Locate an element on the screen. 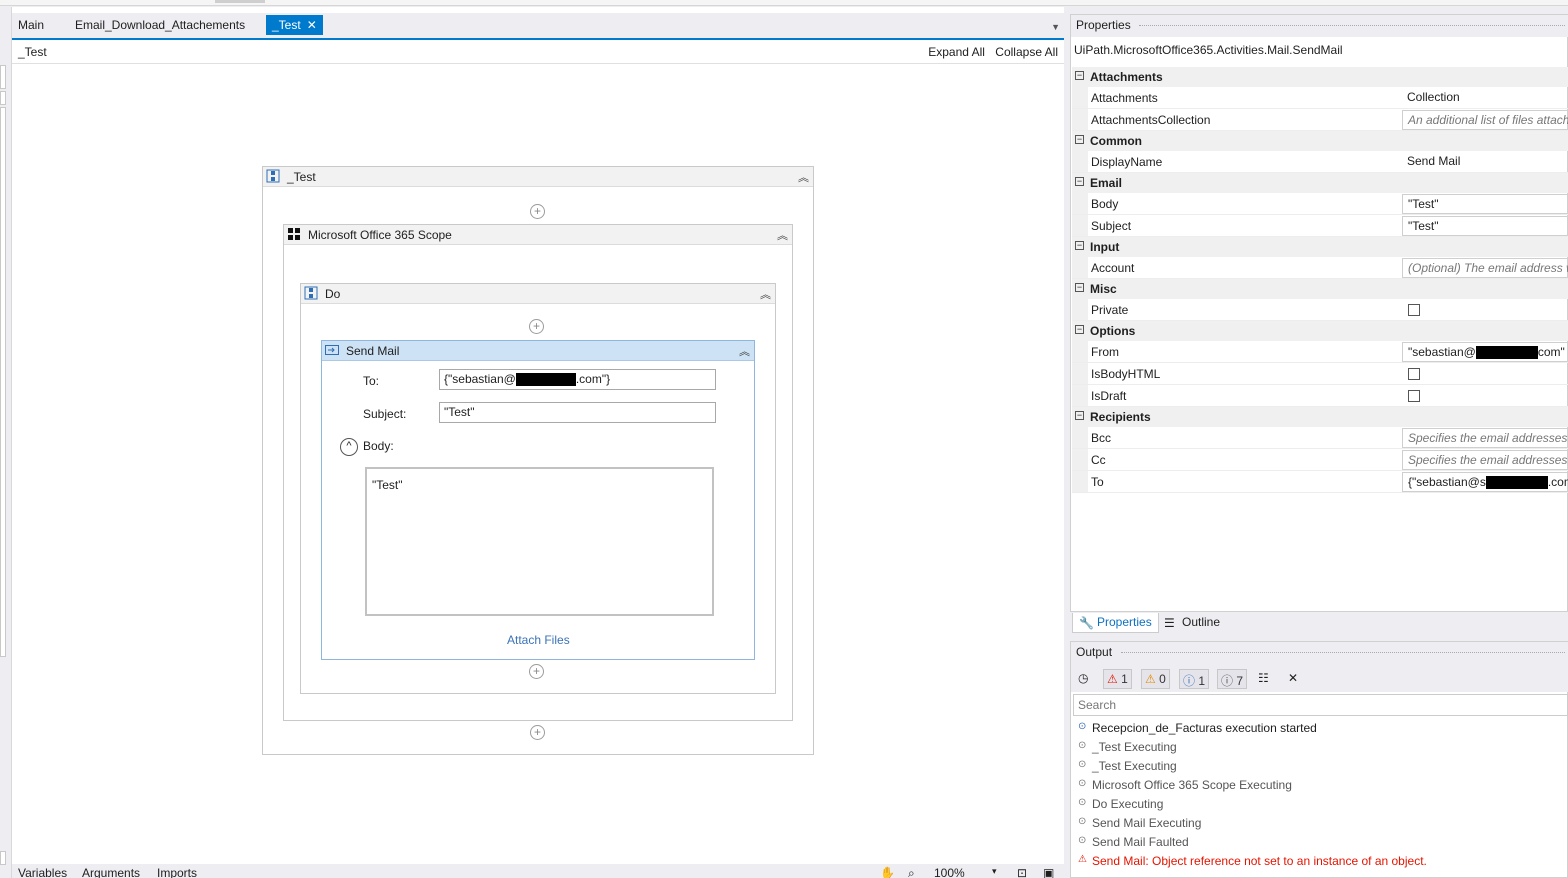 This screenshot has height=878, width=1568. info-filter-button: ⓘ 1 is located at coordinates (1194, 679).